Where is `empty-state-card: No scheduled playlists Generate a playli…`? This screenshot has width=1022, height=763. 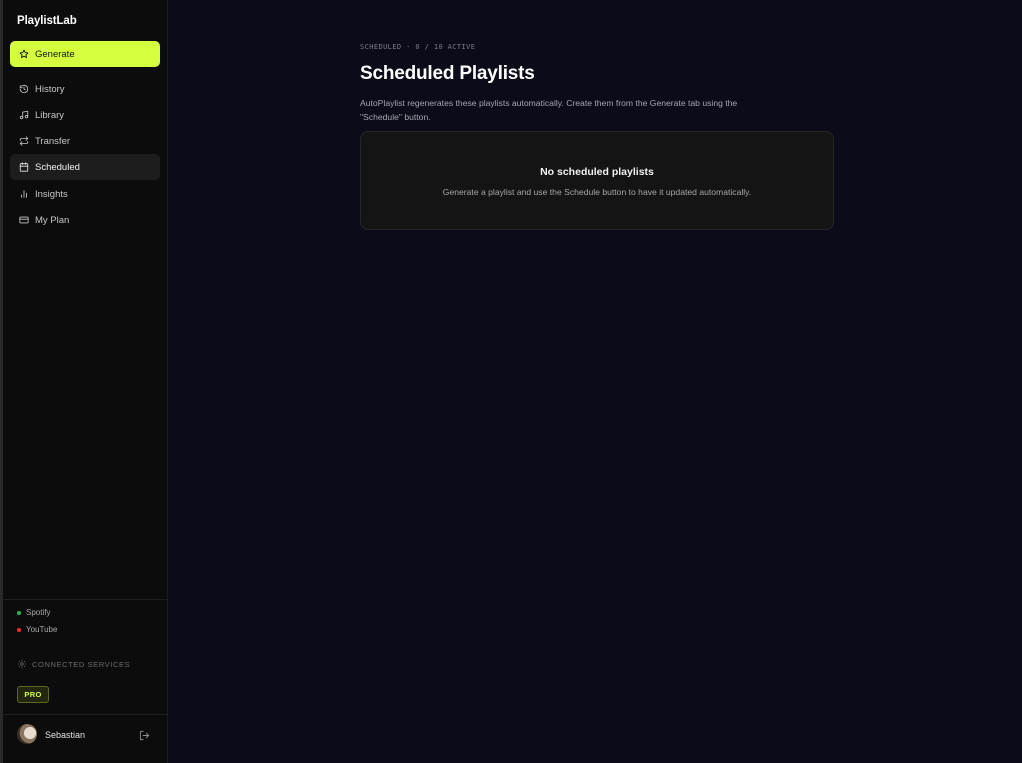 empty-state-card: No scheduled playlists Generate a playli… is located at coordinates (597, 180).